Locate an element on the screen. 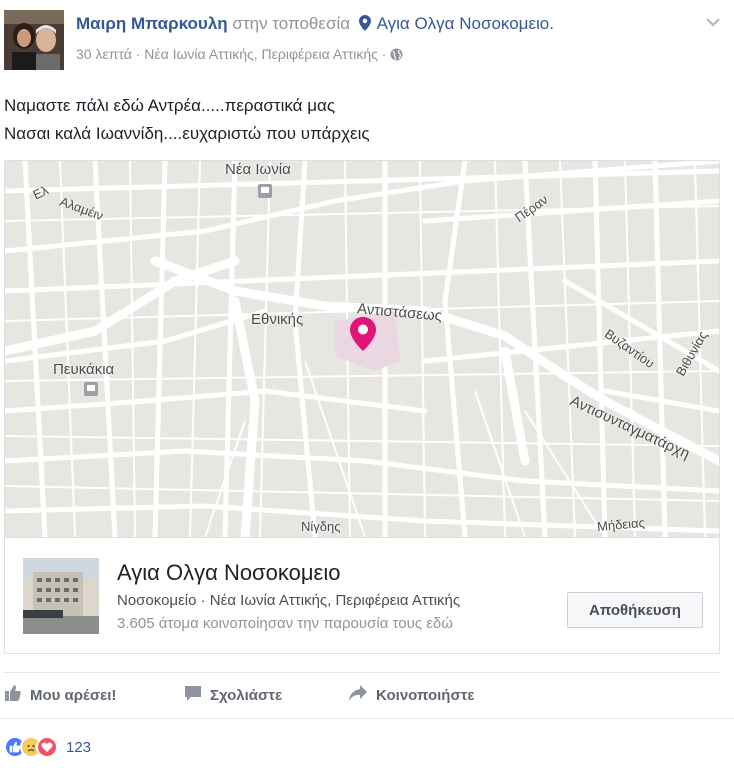 The width and height of the screenshot is (734, 768). place-title: Αγια Ολγα Νοσοκομειο is located at coordinates (228, 573).